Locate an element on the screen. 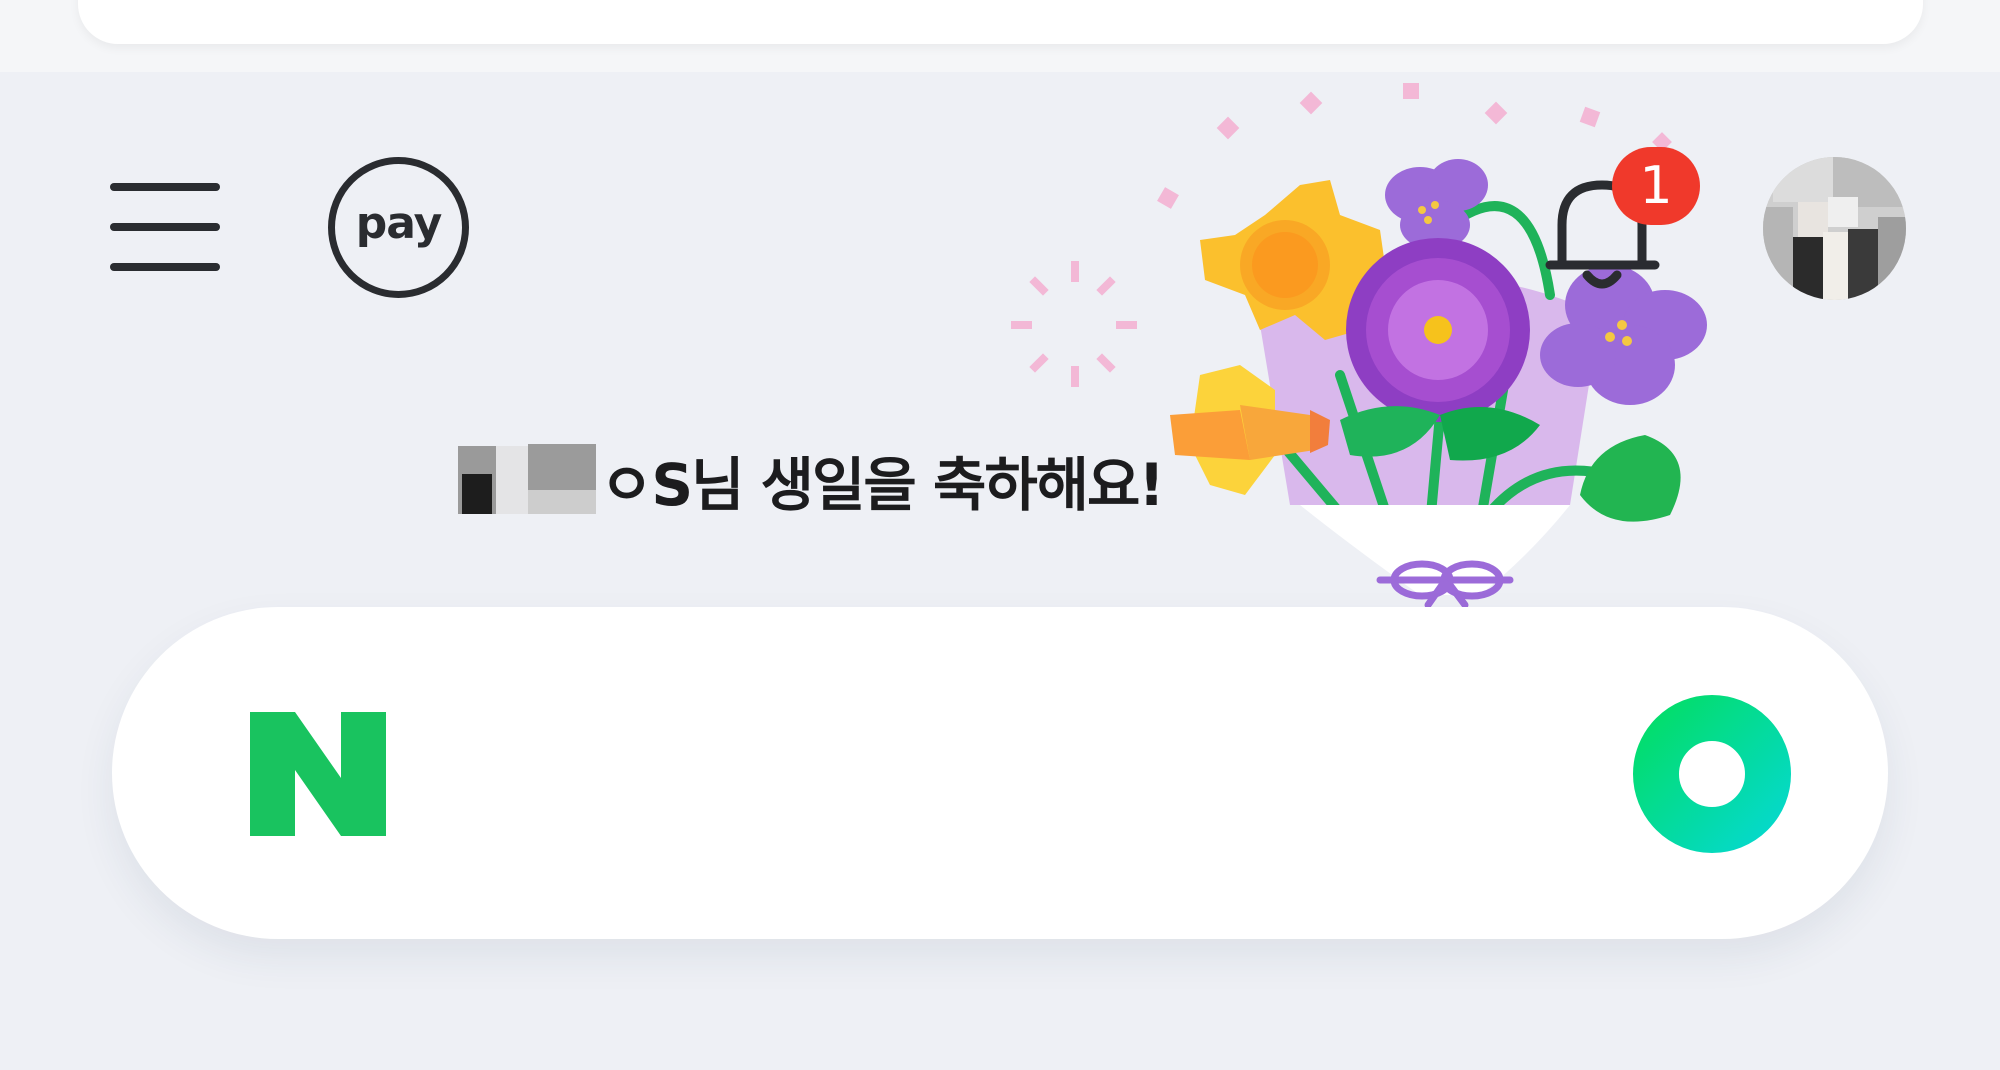  avatar-image is located at coordinates (1834, 228).